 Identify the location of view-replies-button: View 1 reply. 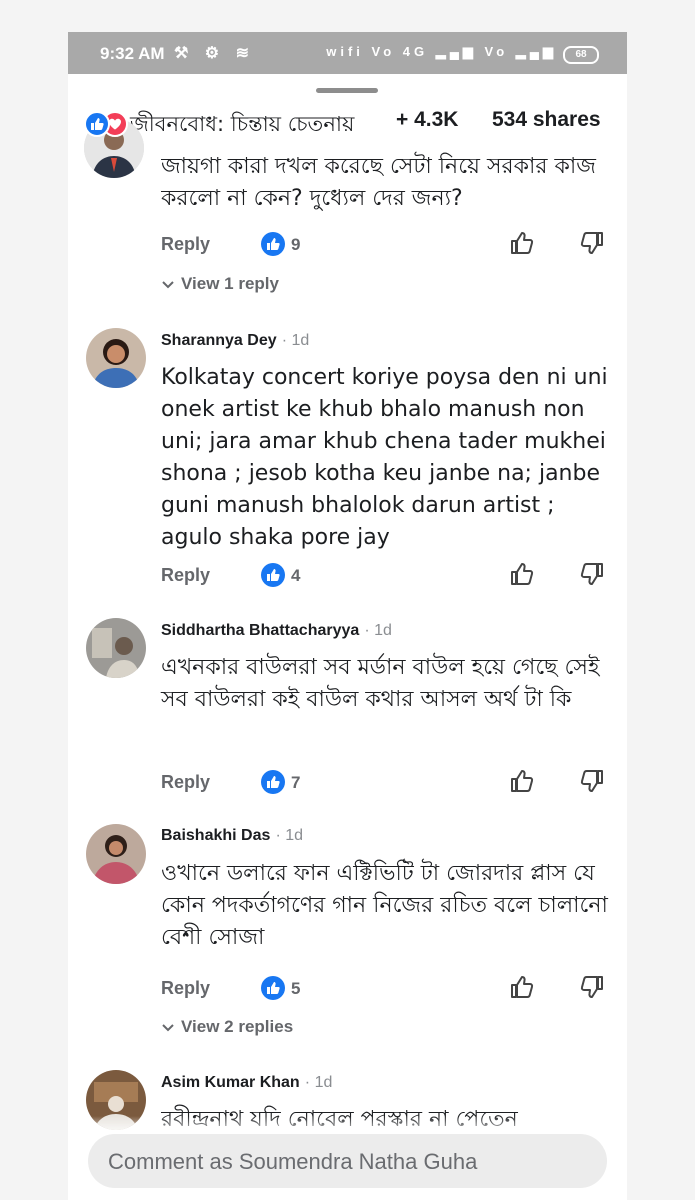
(220, 284).